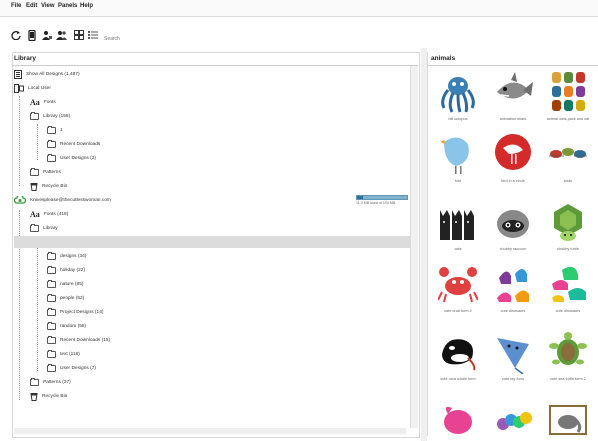 This screenshot has height=441, width=598. What do you see at coordinates (376, 203) in the screenshot?
I see `storage-text: 11.3 MB used of 100 MB` at bounding box center [376, 203].